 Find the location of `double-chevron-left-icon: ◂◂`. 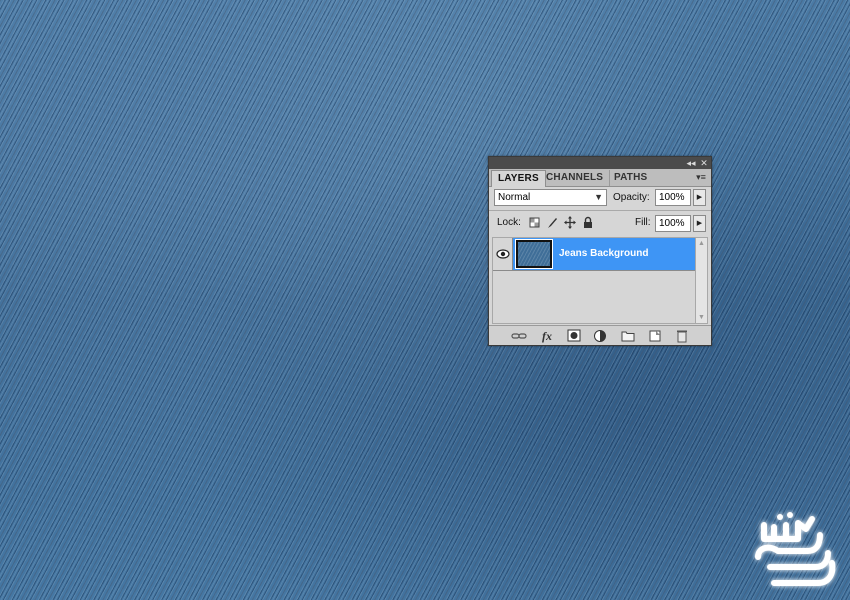

double-chevron-left-icon: ◂◂ is located at coordinates (691, 163).